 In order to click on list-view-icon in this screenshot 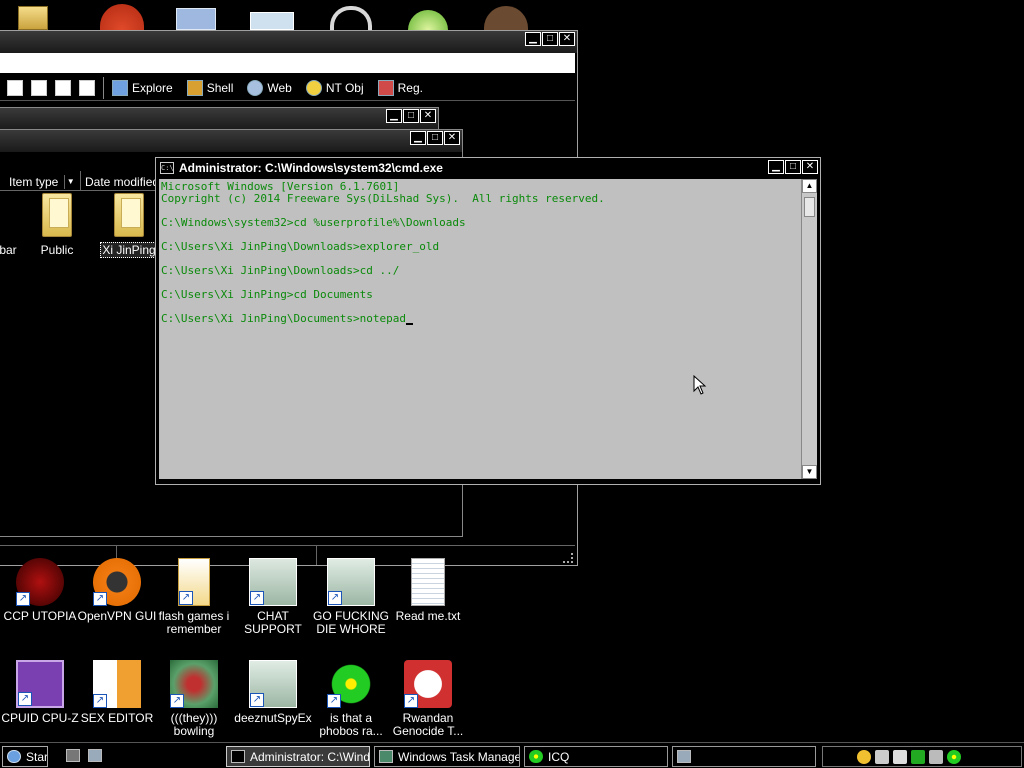, I will do `click(39, 87)`.